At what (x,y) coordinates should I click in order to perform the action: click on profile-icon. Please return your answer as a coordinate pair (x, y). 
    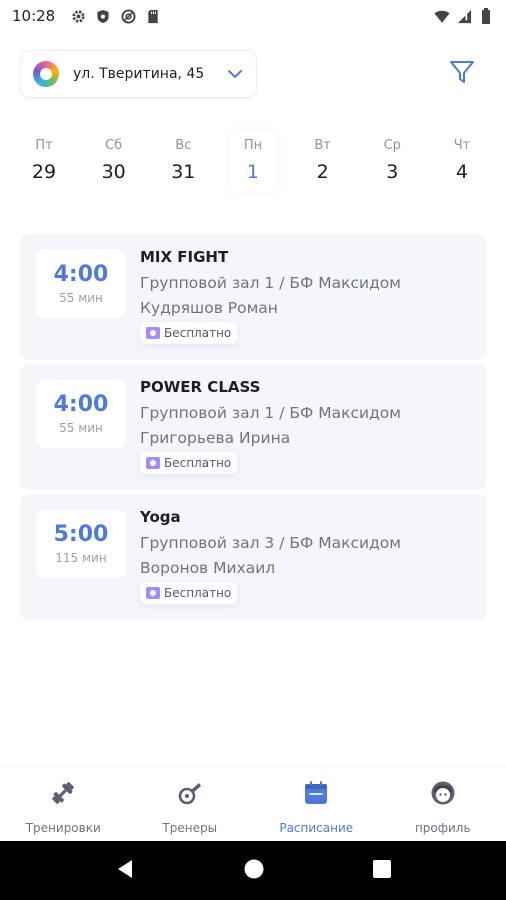
    Looking at the image, I should click on (443, 793).